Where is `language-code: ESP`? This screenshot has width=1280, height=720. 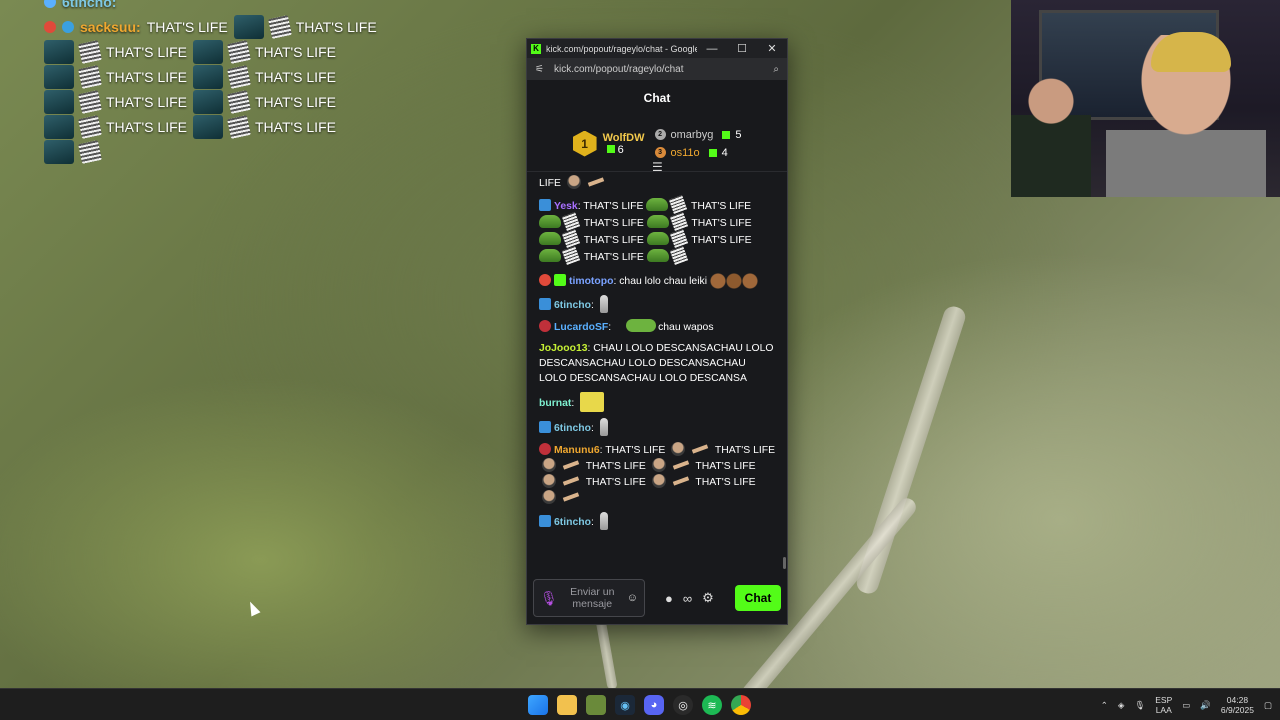 language-code: ESP is located at coordinates (1164, 700).